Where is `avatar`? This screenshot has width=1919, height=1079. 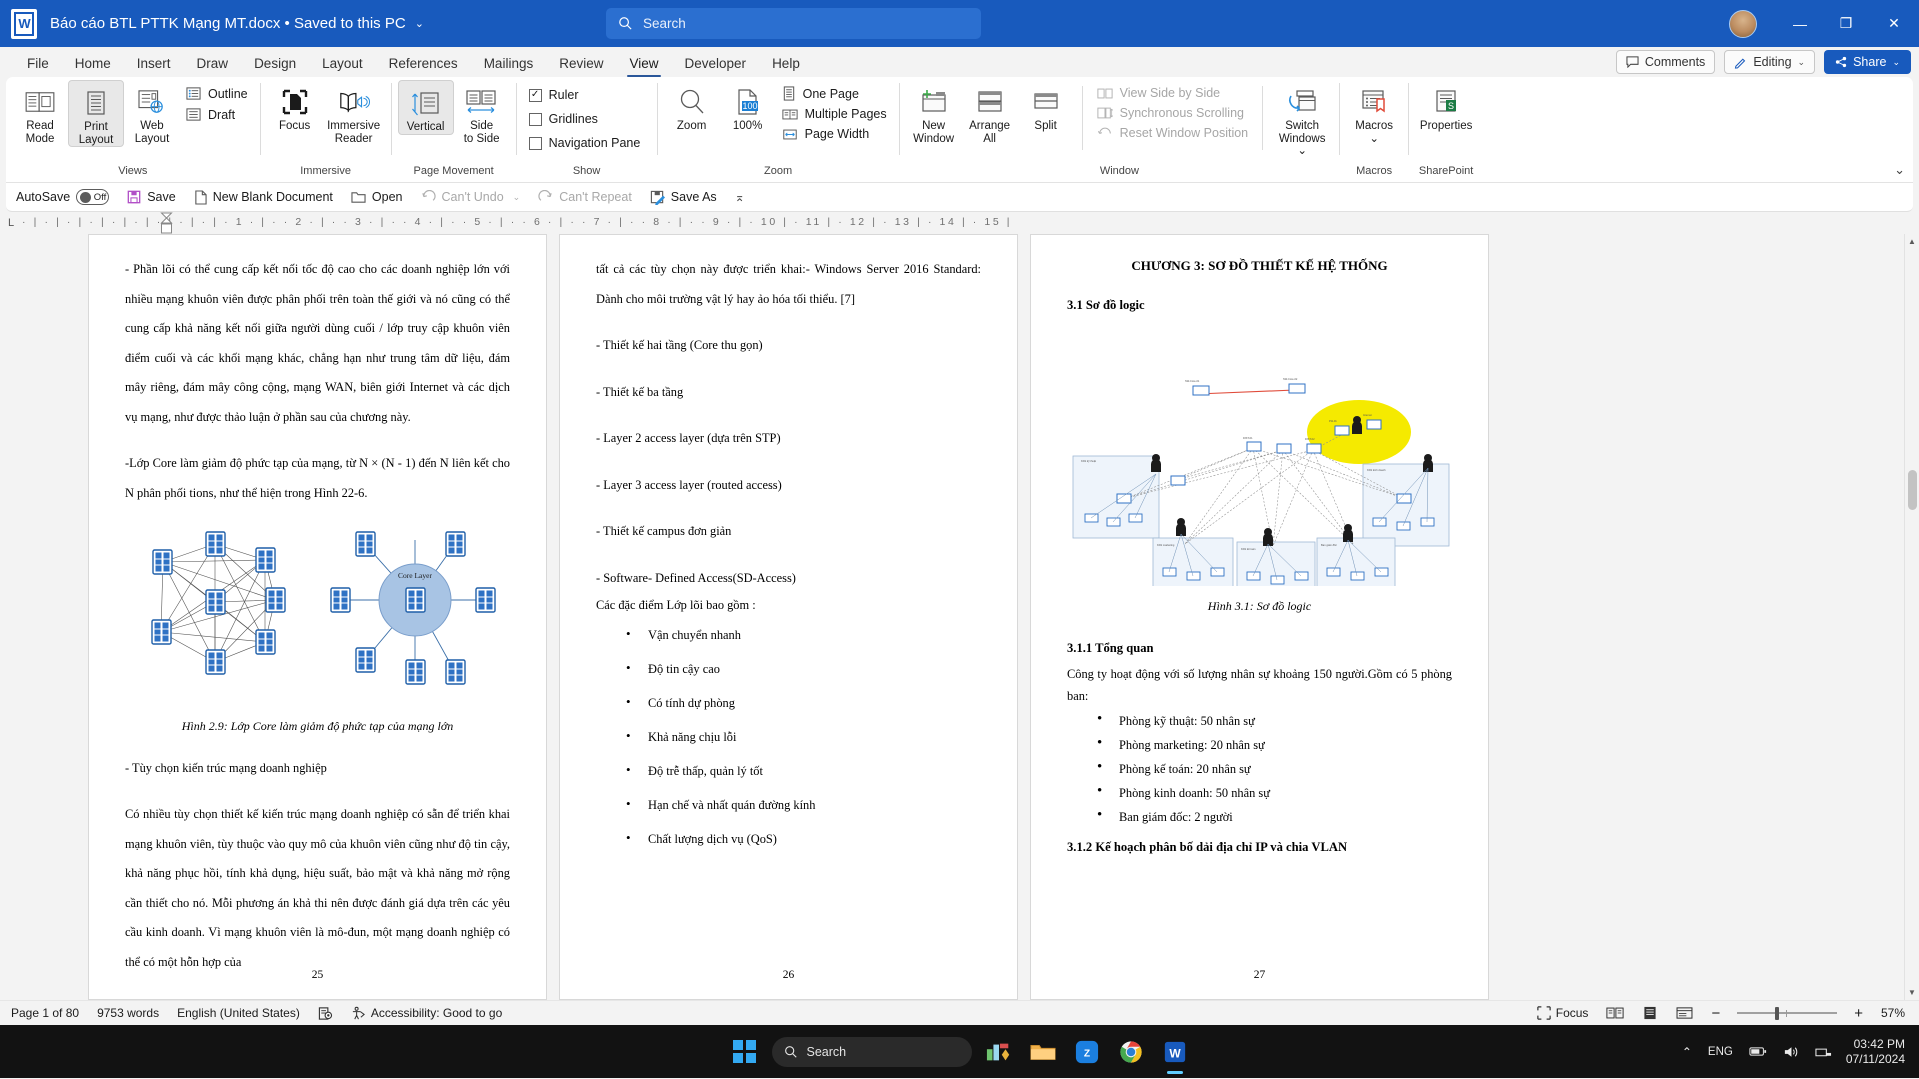 avatar is located at coordinates (1743, 23).